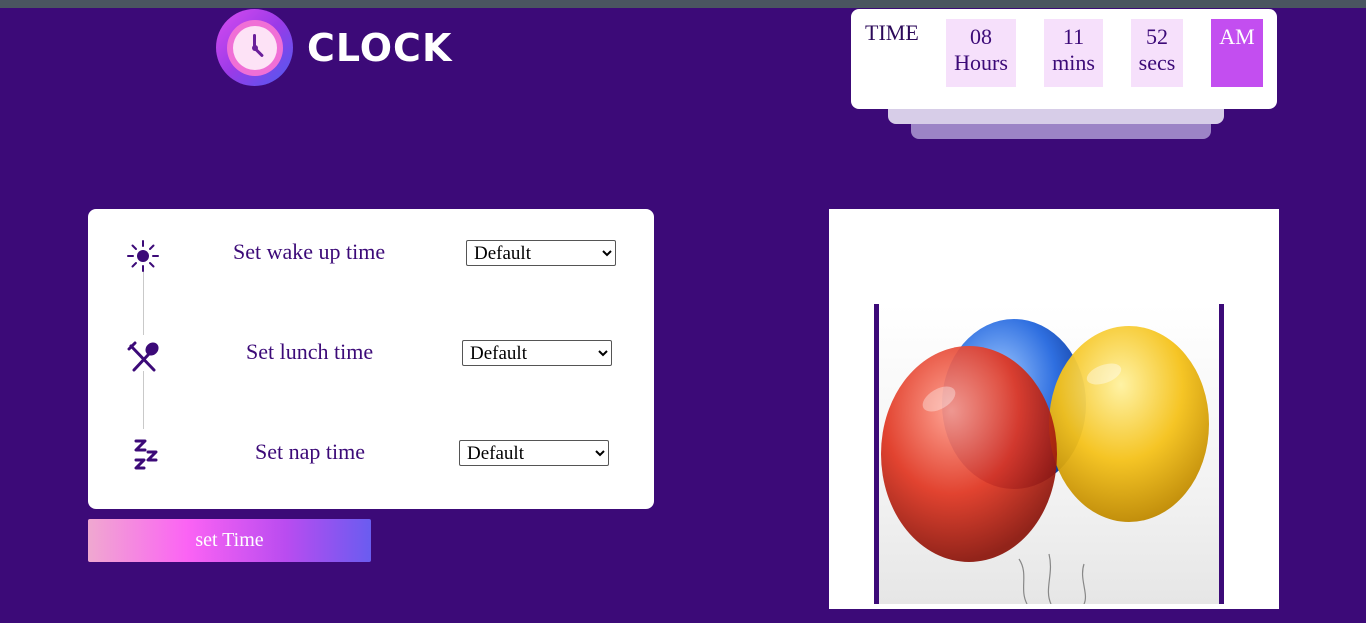  Describe the element at coordinates (1045, 462) in the screenshot. I see `balloons-illustration` at that location.